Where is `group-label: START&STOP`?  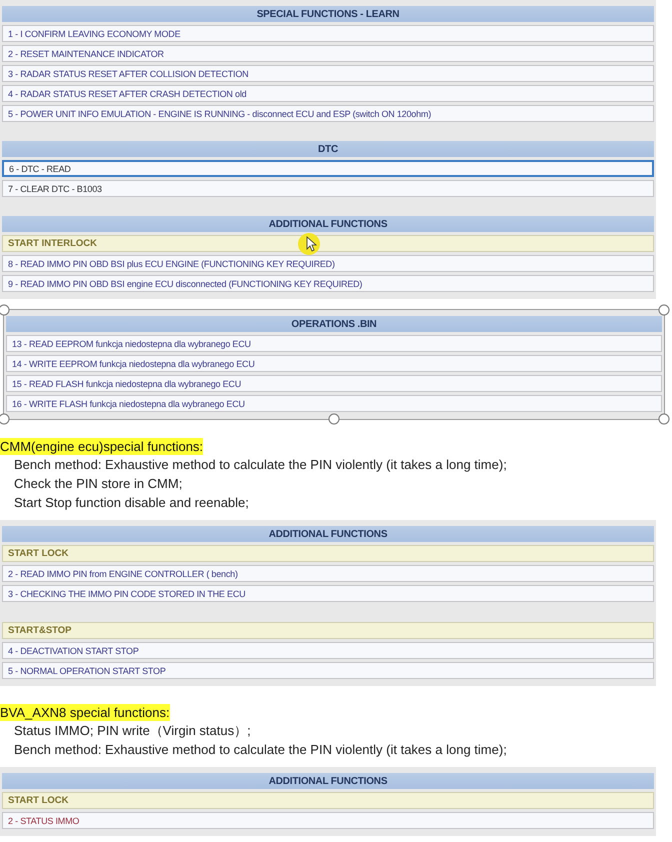 group-label: START&STOP is located at coordinates (328, 630).